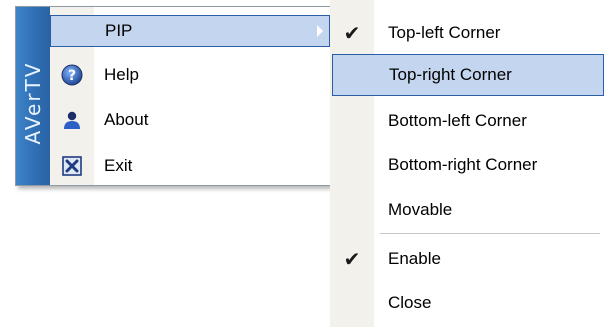 The image size is (605, 327). Describe the element at coordinates (490, 233) in the screenshot. I see `menu-separator` at that location.